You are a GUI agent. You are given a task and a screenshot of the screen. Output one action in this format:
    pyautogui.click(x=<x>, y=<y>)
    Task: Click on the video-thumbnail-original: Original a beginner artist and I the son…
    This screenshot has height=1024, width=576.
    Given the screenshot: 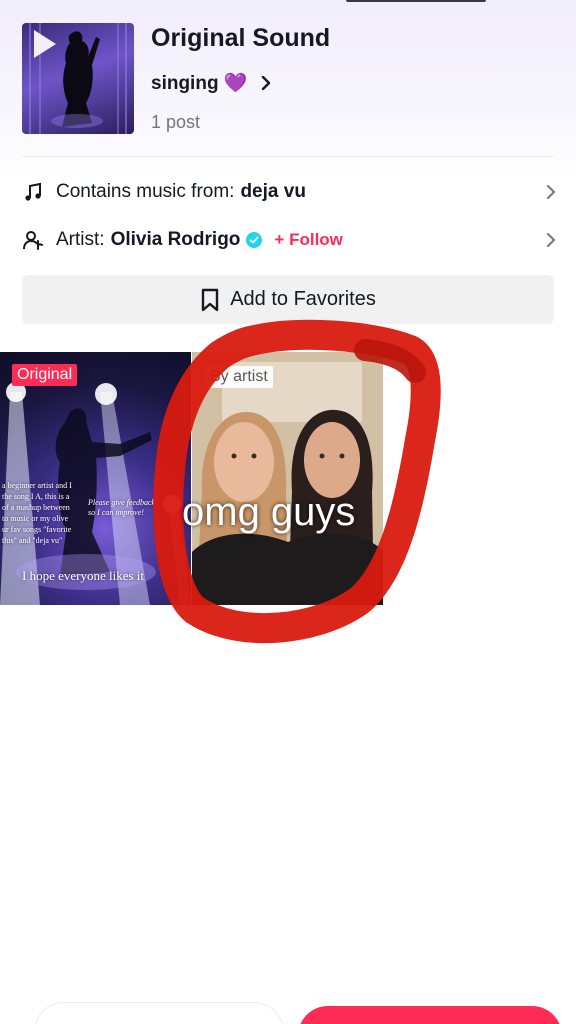 What is the action you would take?
    pyautogui.click(x=95, y=478)
    